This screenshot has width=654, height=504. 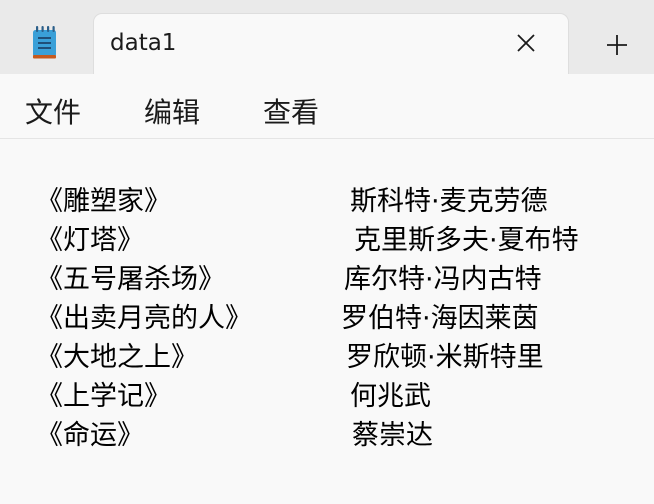 I want to click on menu-bar: 文件 编辑 查看, so click(x=327, y=106).